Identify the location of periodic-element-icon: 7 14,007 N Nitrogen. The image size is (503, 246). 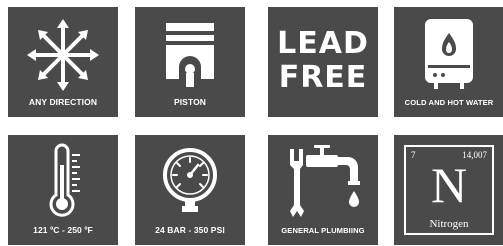
(449, 190).